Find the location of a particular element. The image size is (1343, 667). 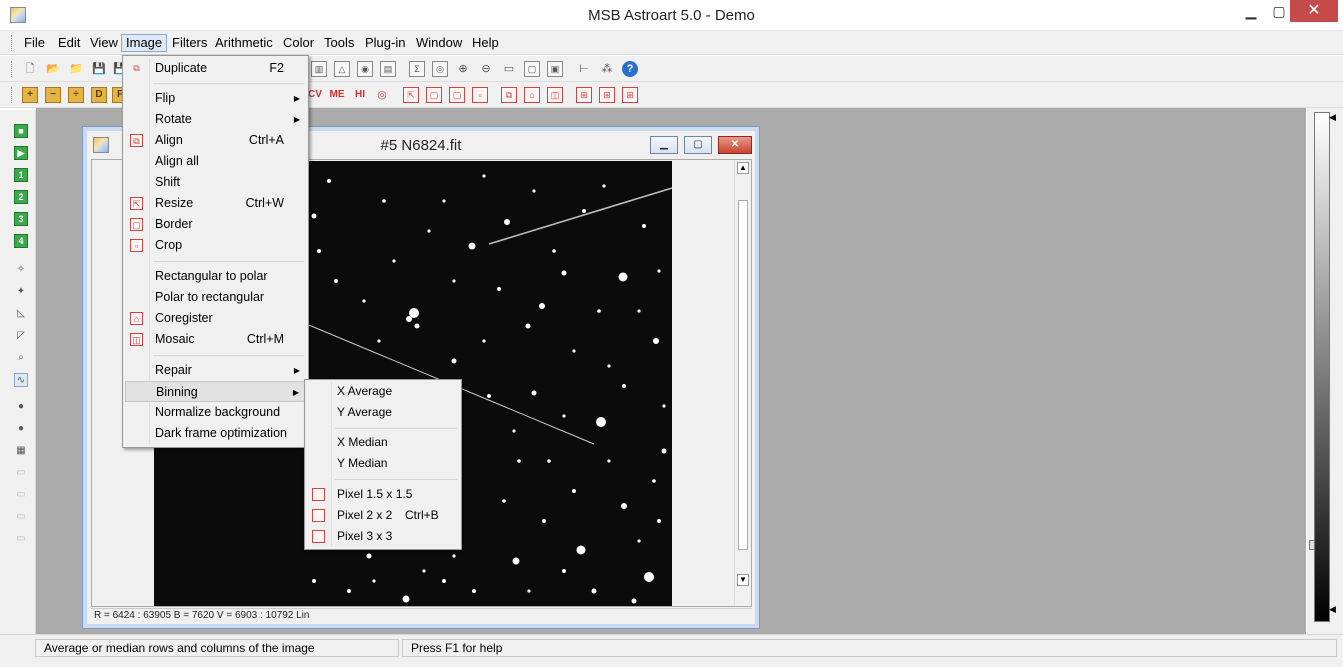

histogram-icon: ▥ is located at coordinates (319, 69).